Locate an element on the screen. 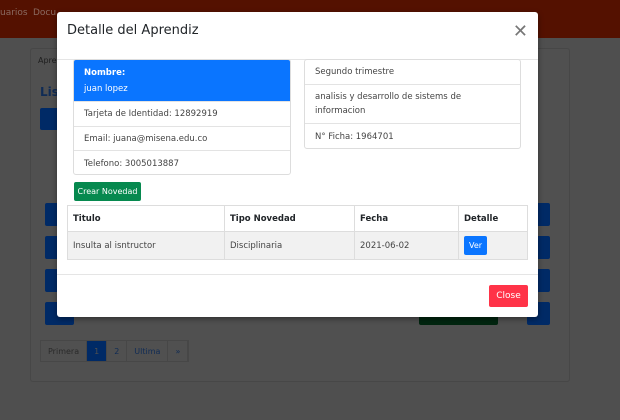 The width and height of the screenshot is (620, 420). table-header-row: Titulo Tipo Novedad Fecha Detalle is located at coordinates (297, 218).